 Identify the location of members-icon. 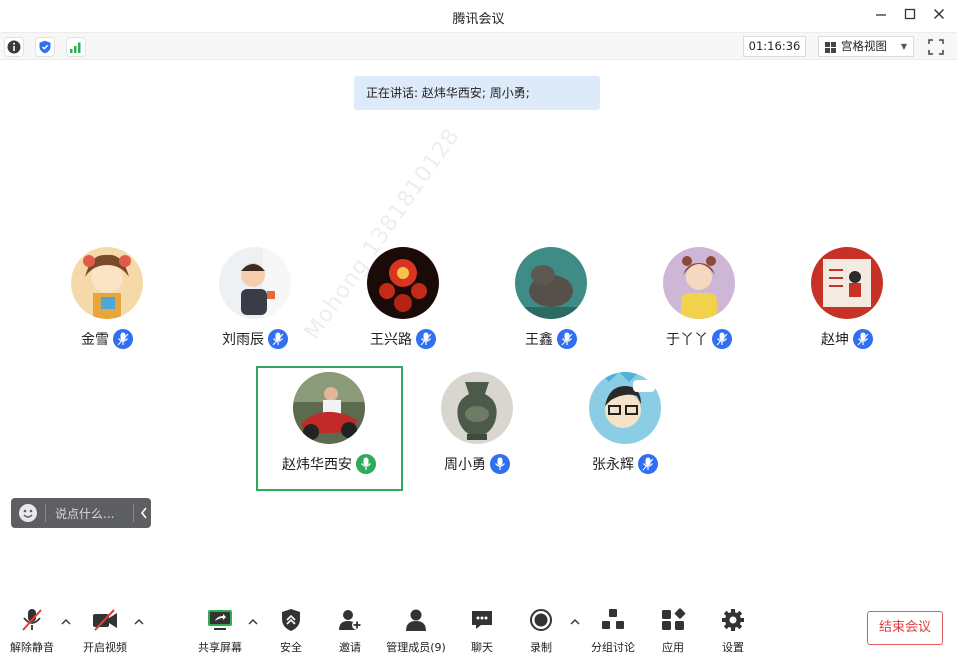
(416, 620).